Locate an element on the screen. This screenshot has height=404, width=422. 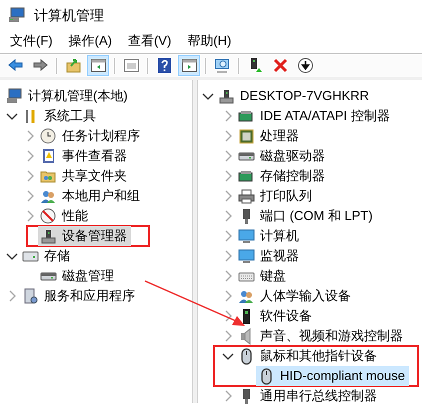
tree-item: 软件设备 is located at coordinates (276, 316).